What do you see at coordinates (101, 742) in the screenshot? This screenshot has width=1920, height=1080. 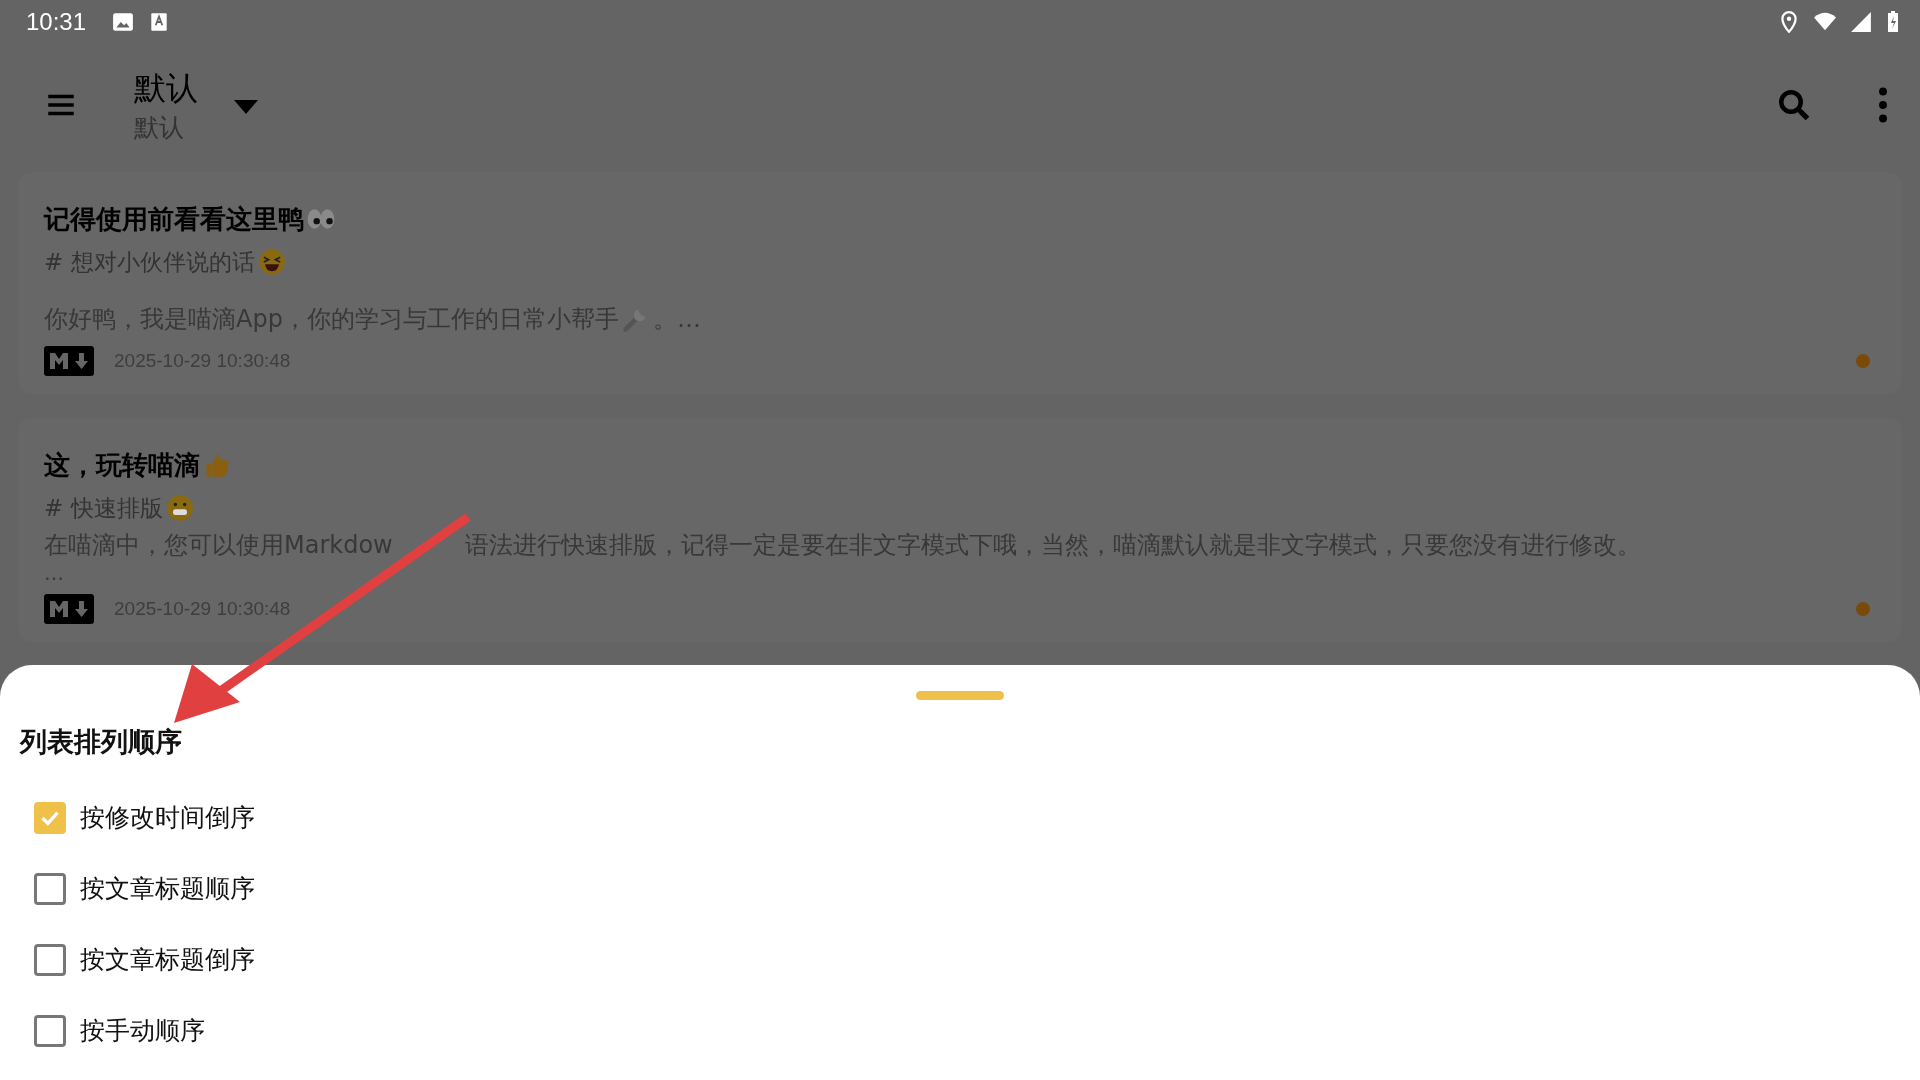 I see `sheet-title: 列表排列顺序` at bounding box center [101, 742].